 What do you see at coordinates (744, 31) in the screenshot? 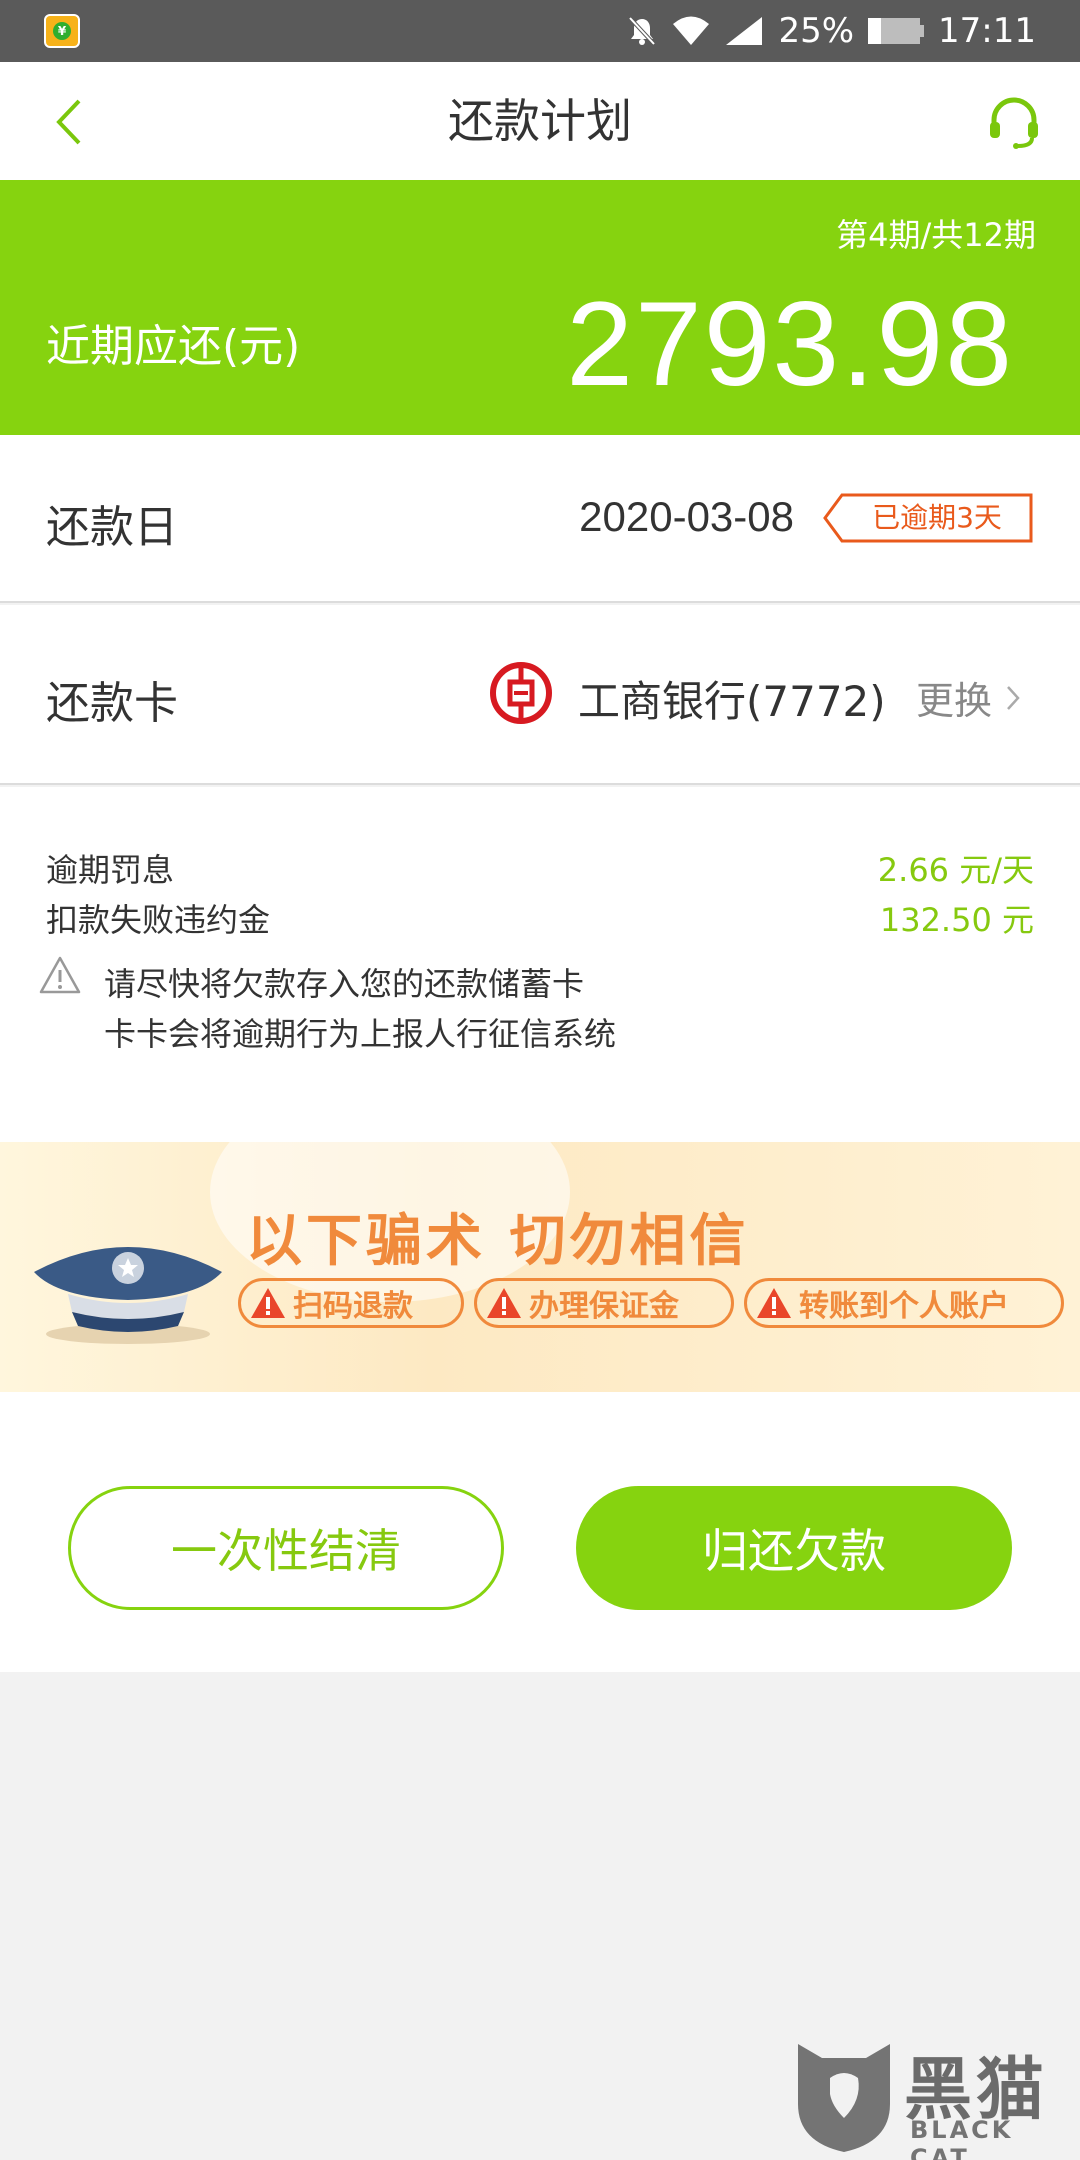
I see `signal-icon` at bounding box center [744, 31].